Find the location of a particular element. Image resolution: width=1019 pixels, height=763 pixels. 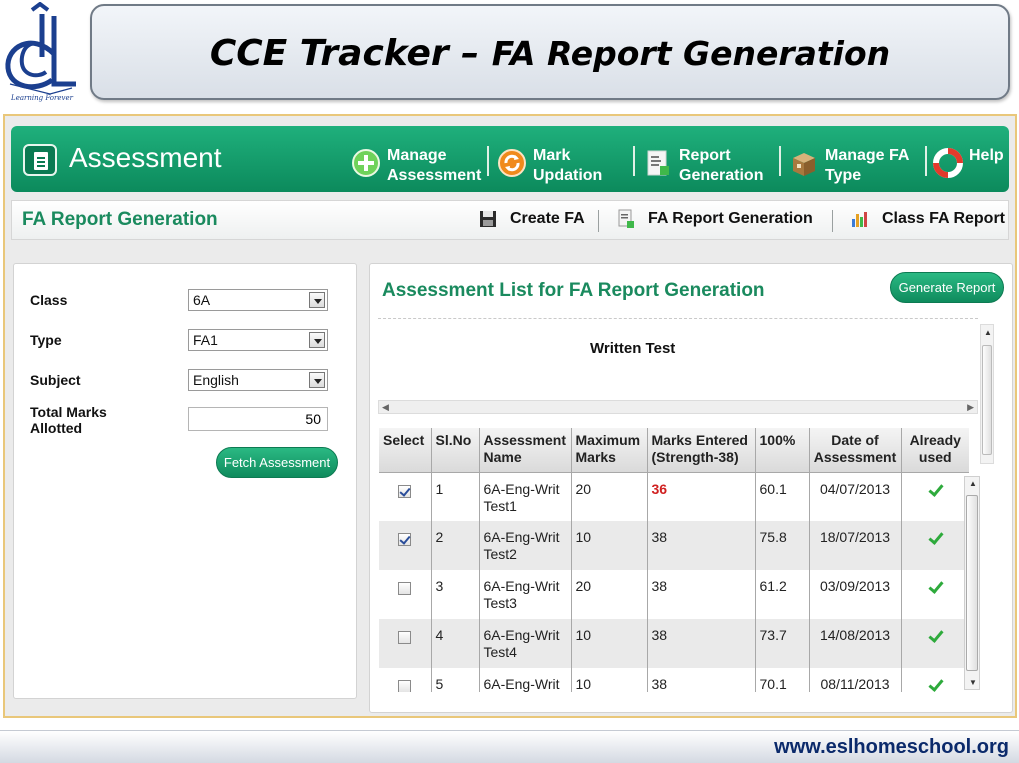

date-cell: 03/09/2013 is located at coordinates (855, 594).